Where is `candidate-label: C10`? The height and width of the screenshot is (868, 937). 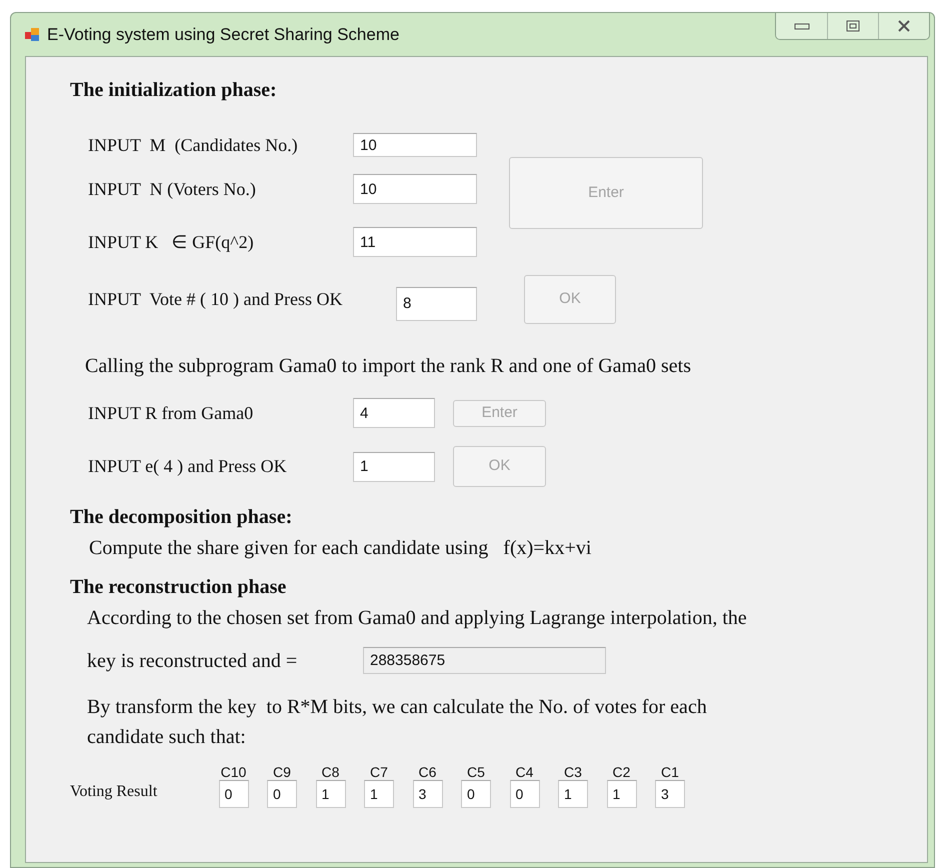 candidate-label: C10 is located at coordinates (233, 772).